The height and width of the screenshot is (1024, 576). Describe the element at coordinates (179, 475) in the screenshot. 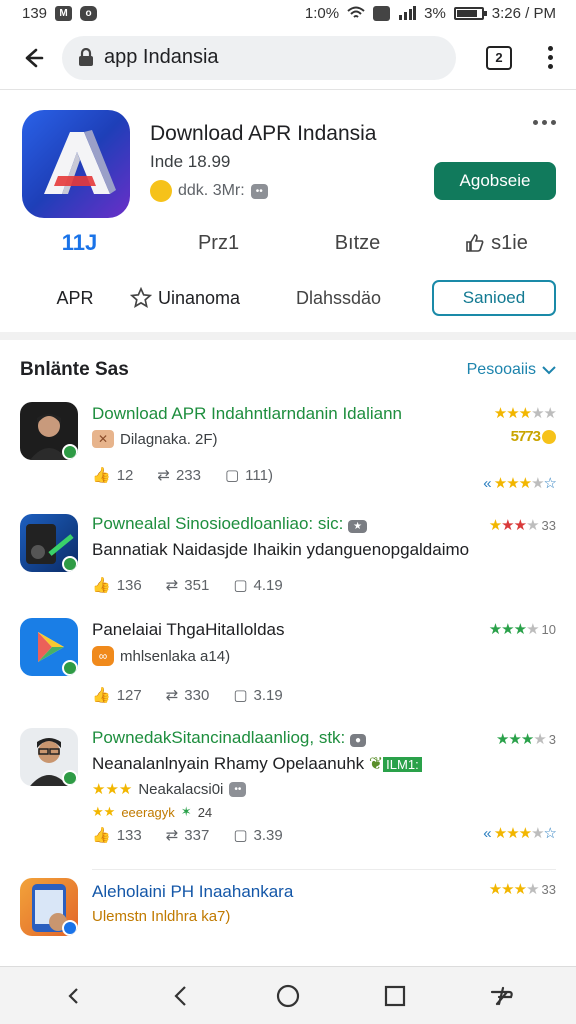

I see `repost-action: ⇄ 233` at that location.